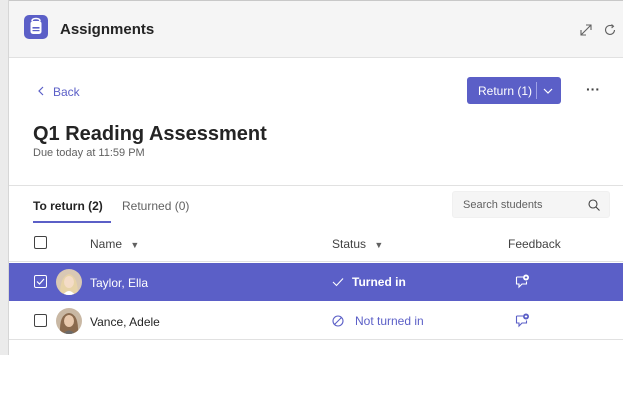 This screenshot has width=623, height=402. What do you see at coordinates (349, 244) in the screenshot?
I see `status-column-label: Status` at bounding box center [349, 244].